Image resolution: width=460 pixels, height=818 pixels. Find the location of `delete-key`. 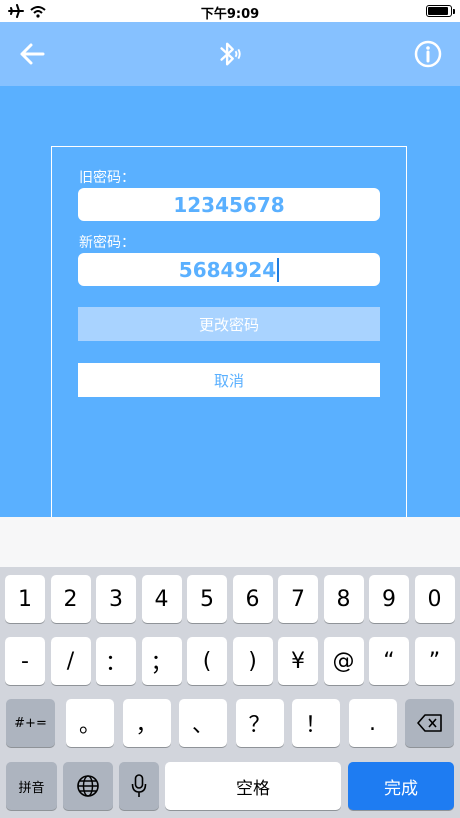

delete-key is located at coordinates (429, 723).